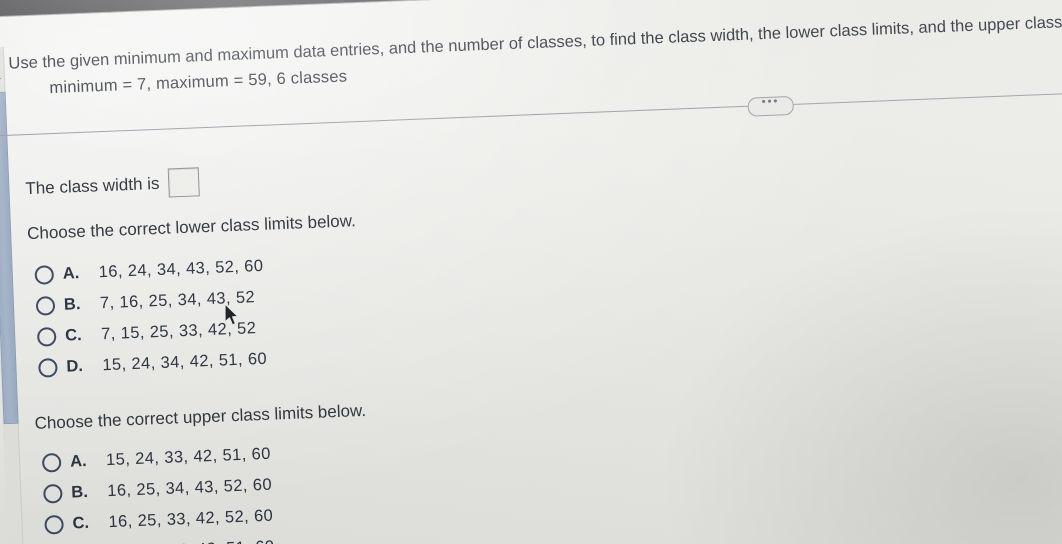  Describe the element at coordinates (177, 300) in the screenshot. I see `choice-values: 7, 16, 25, 34, 43, 52` at that location.